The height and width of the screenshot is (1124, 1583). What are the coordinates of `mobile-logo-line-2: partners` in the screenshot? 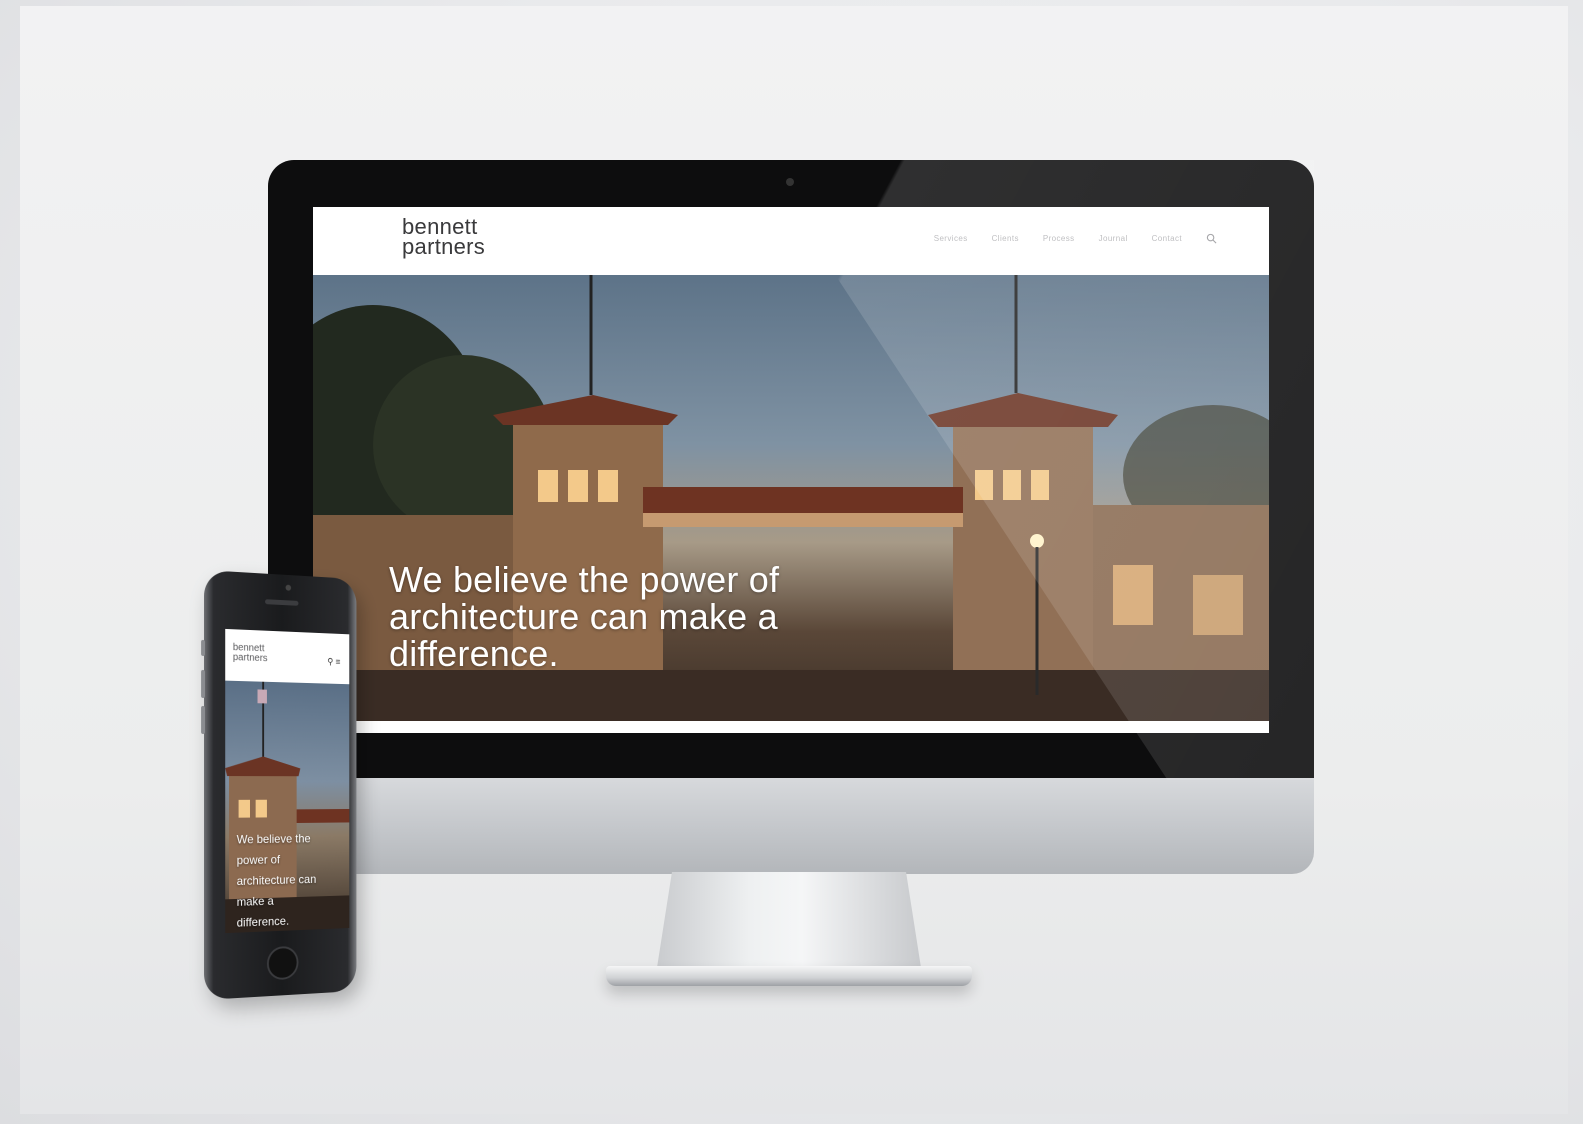 It's located at (250, 658).